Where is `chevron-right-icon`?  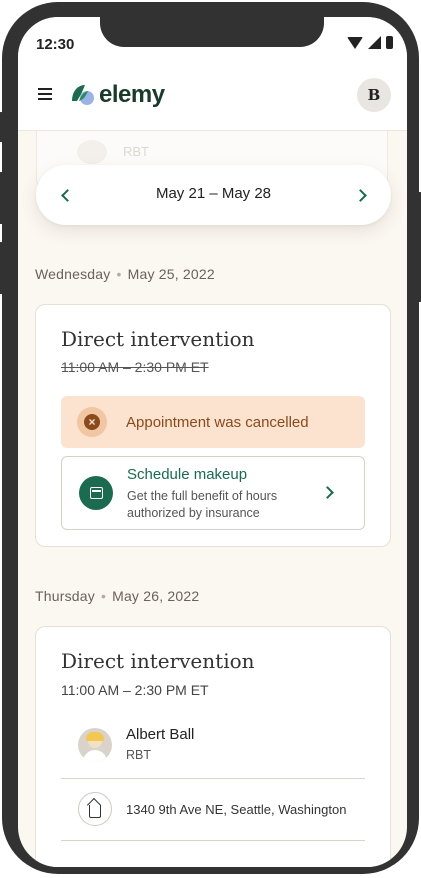 chevron-right-icon is located at coordinates (360, 195).